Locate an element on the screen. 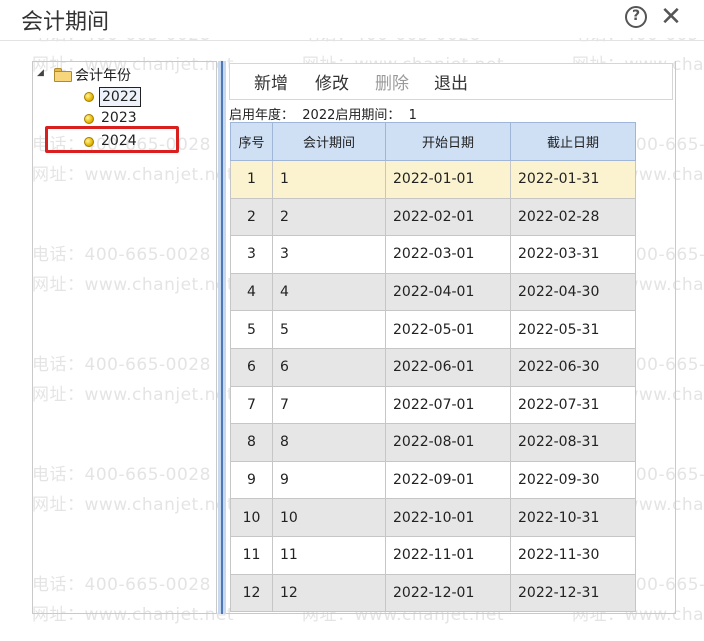 Image resolution: width=704 pixels, height=641 pixels. row-index: 9 is located at coordinates (251, 480).